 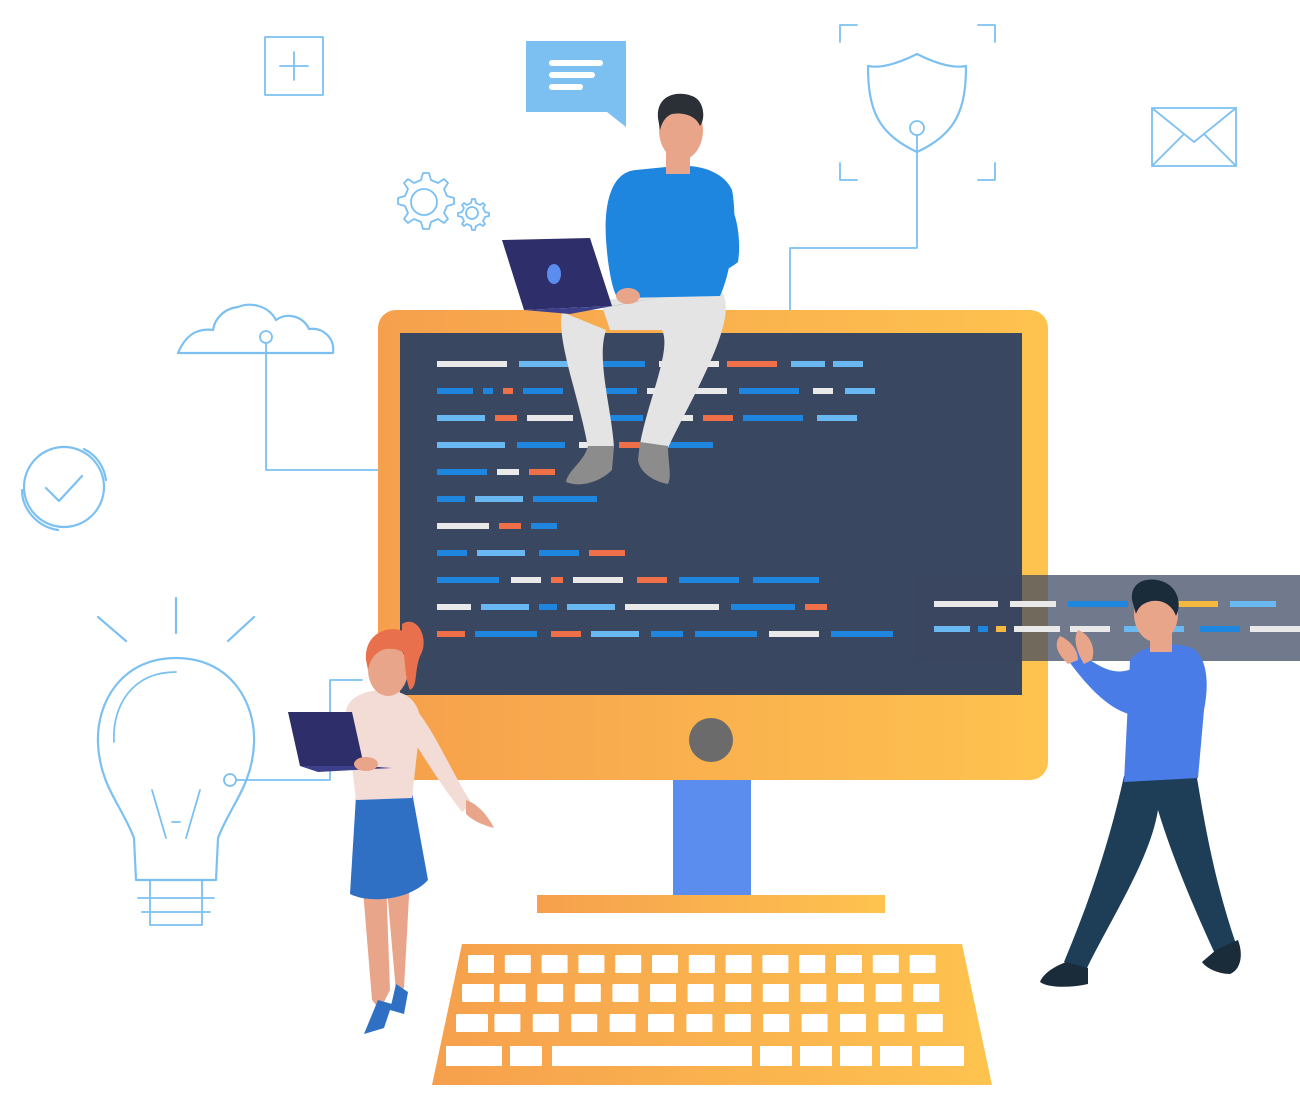 What do you see at coordinates (1107, 618) in the screenshot?
I see `floating-code-panel` at bounding box center [1107, 618].